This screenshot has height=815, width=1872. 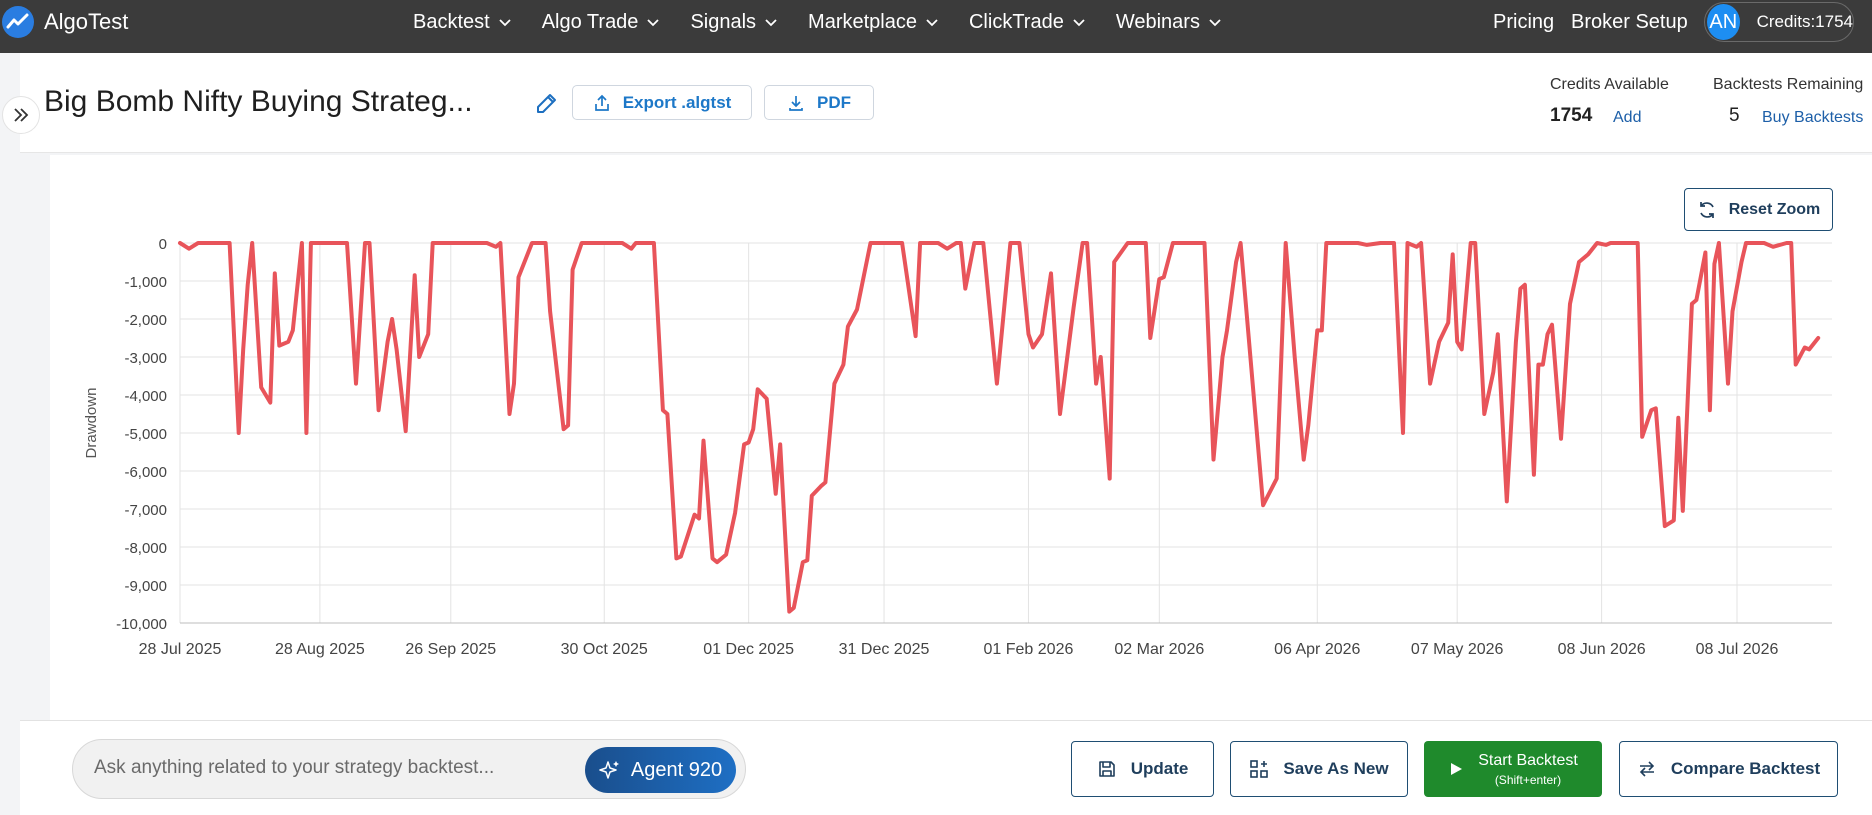 What do you see at coordinates (1142, 769) in the screenshot?
I see `update-button: Update` at bounding box center [1142, 769].